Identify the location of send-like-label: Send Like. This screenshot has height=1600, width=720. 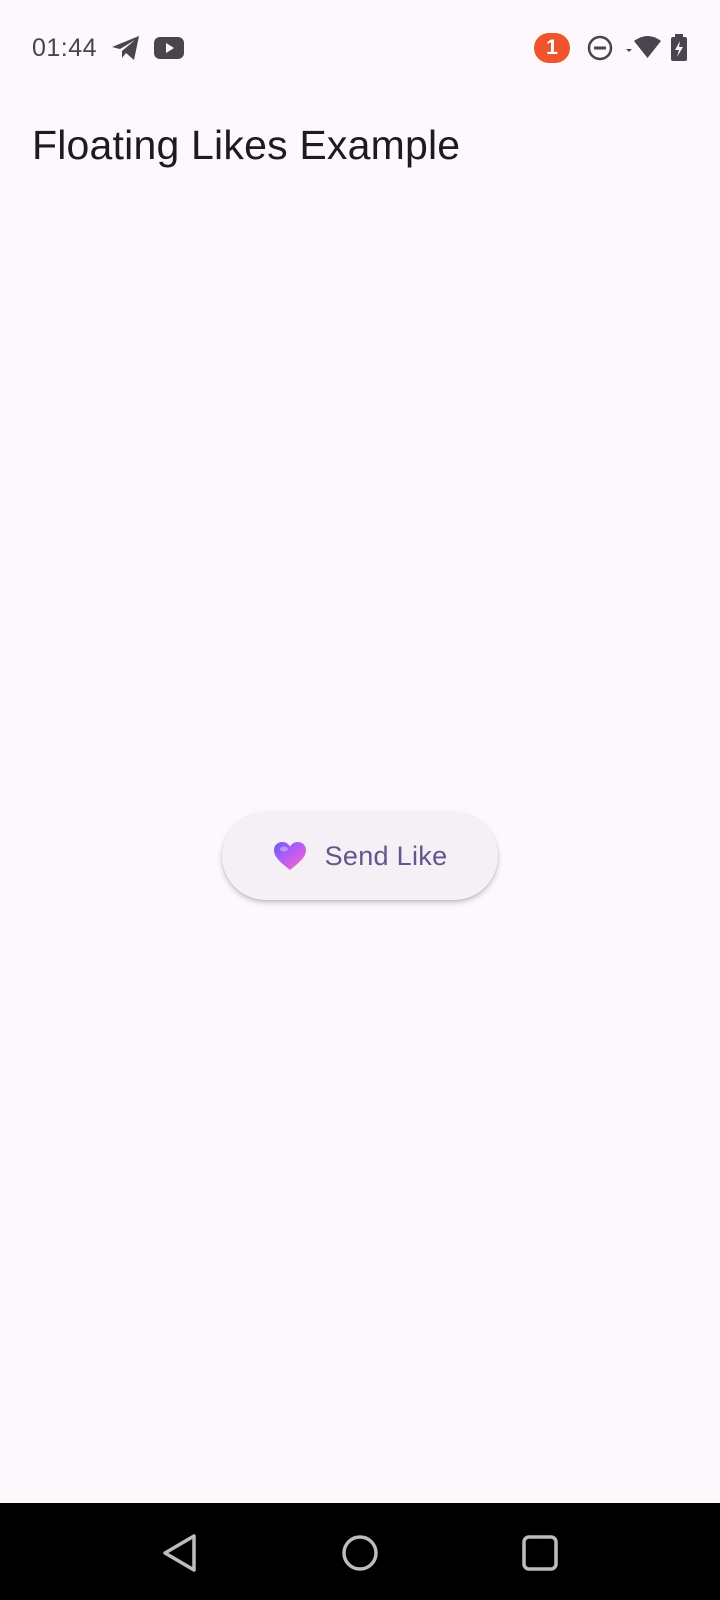
(386, 855).